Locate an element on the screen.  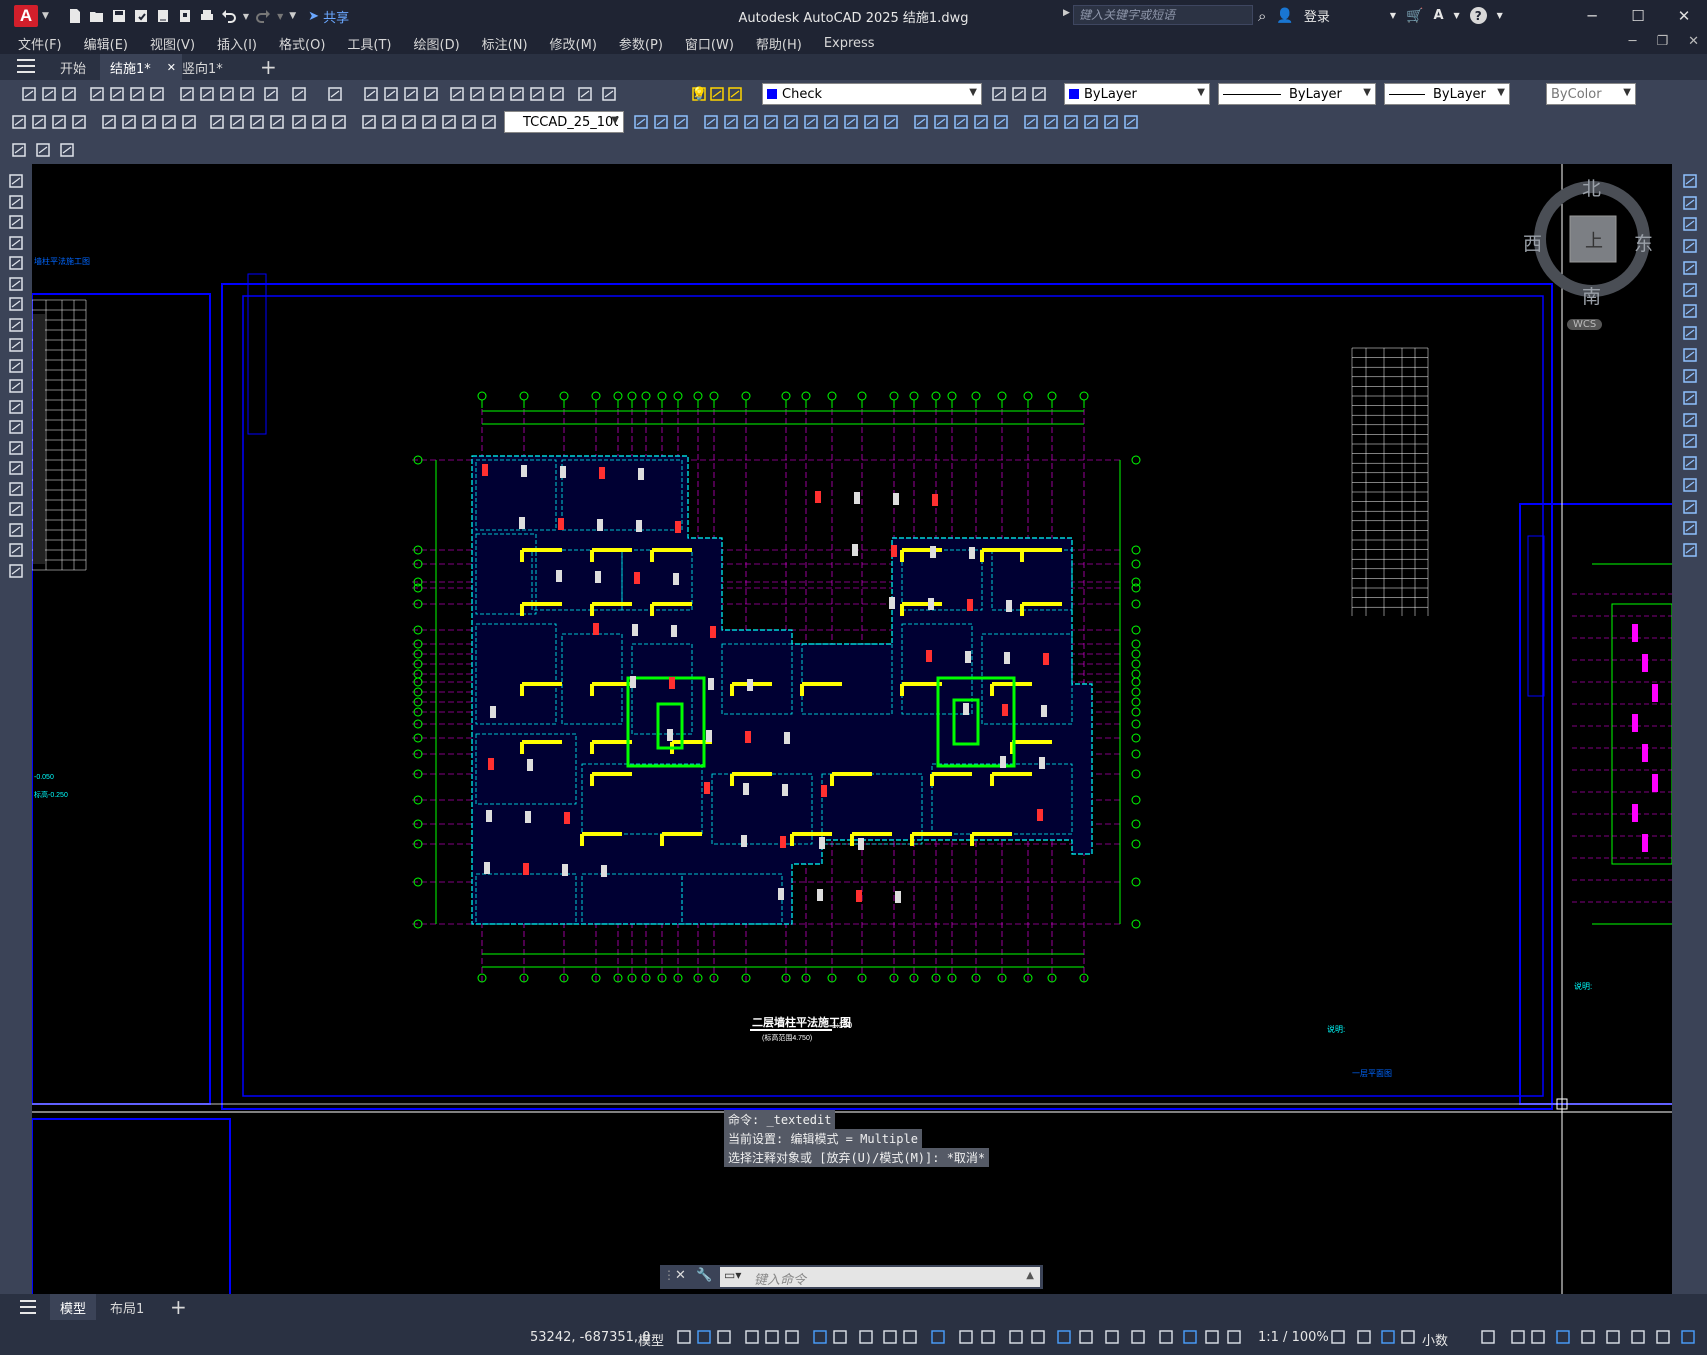
menu-help: 帮助(H) is located at coordinates (779, 43).